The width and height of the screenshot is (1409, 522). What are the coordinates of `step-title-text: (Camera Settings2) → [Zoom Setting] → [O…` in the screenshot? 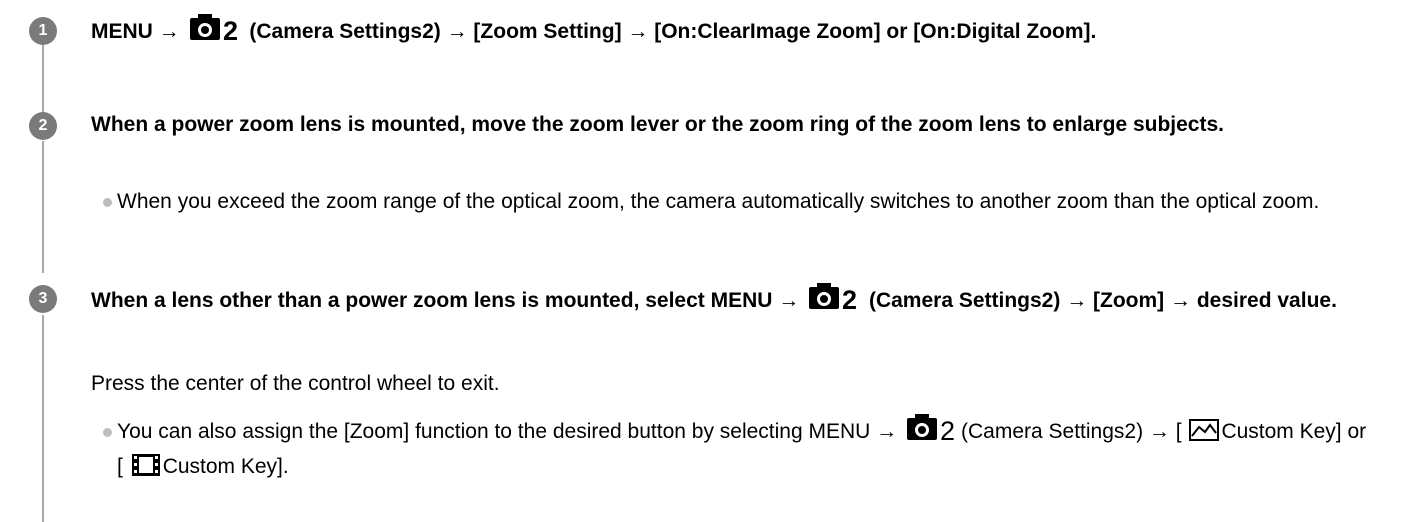 It's located at (673, 31).